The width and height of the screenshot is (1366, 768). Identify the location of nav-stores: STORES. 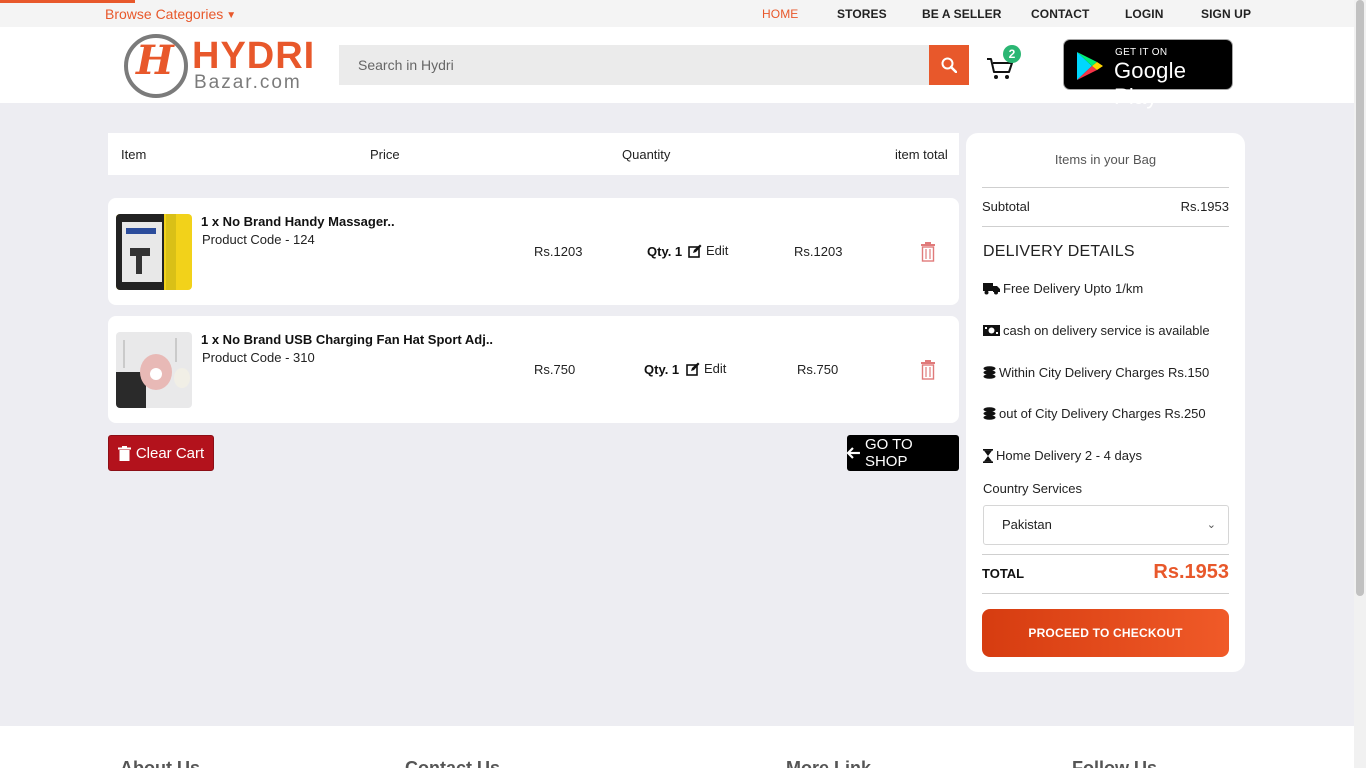
(862, 14).